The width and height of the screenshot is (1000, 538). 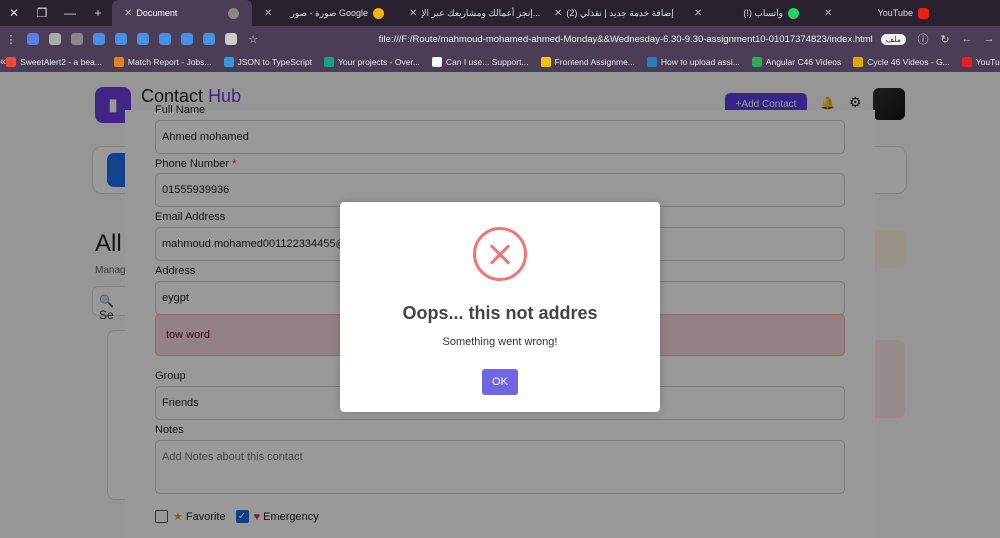 I want to click on bookmark-item: YouTube, so click(x=980, y=62).